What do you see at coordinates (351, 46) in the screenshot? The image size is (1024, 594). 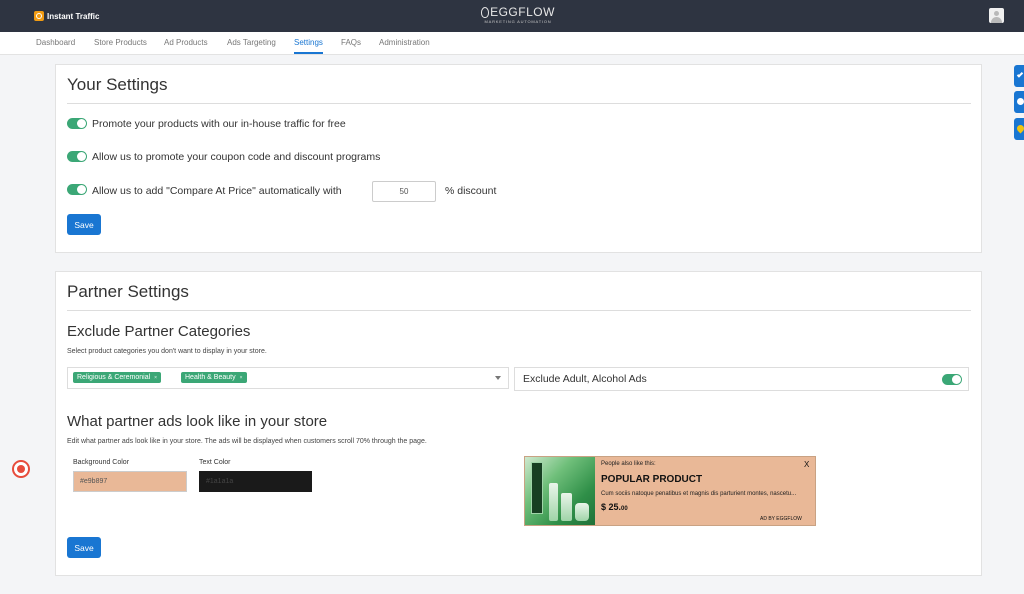 I see `nav-faqs: FAQs` at bounding box center [351, 46].